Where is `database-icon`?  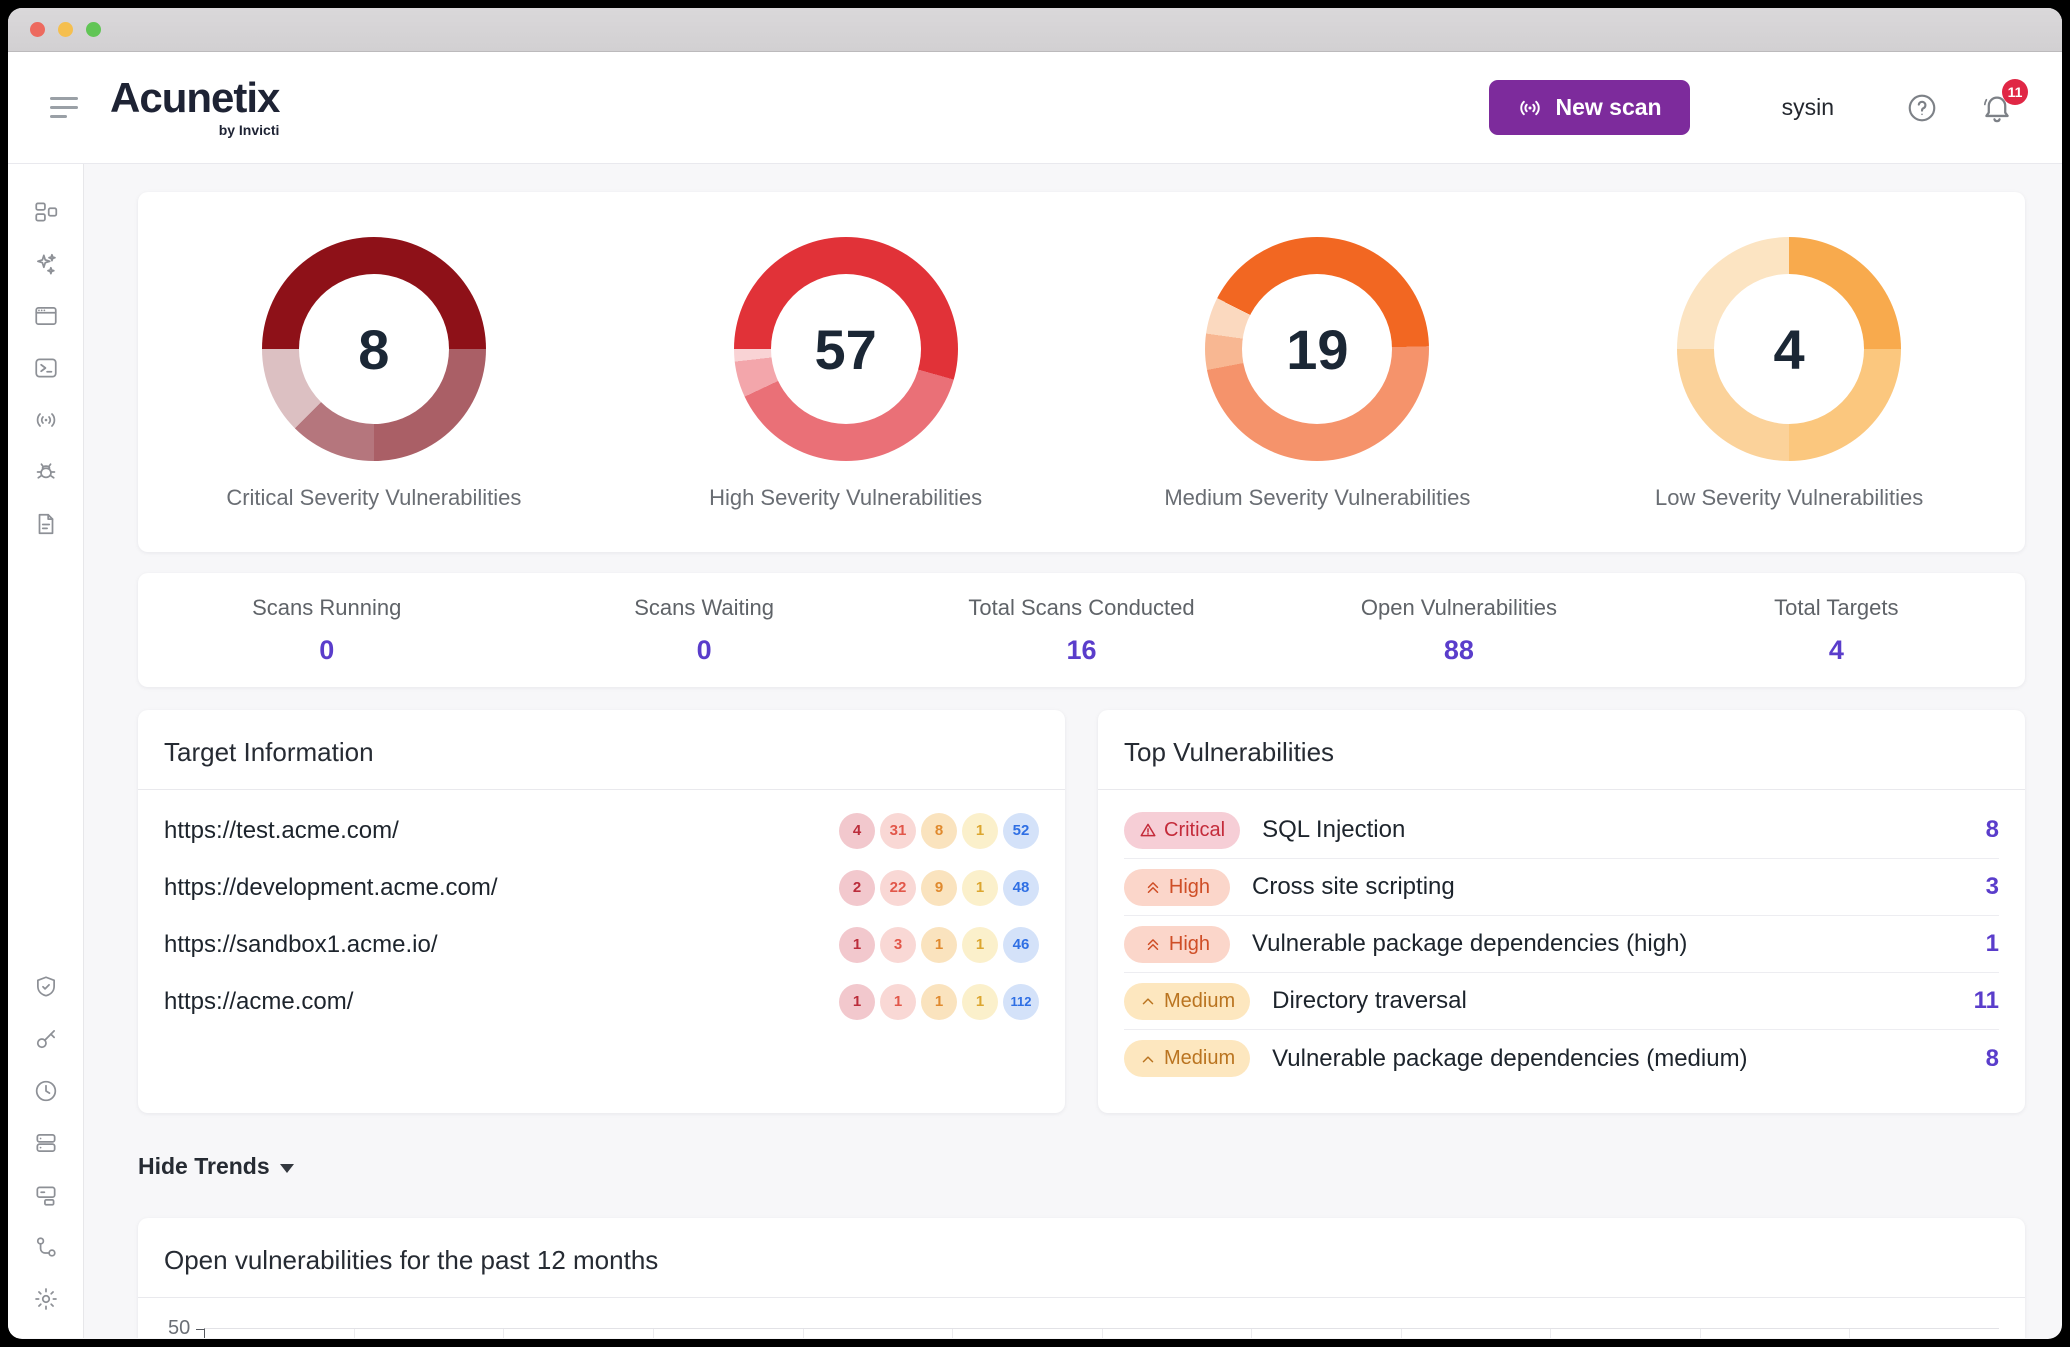 database-icon is located at coordinates (46, 1143).